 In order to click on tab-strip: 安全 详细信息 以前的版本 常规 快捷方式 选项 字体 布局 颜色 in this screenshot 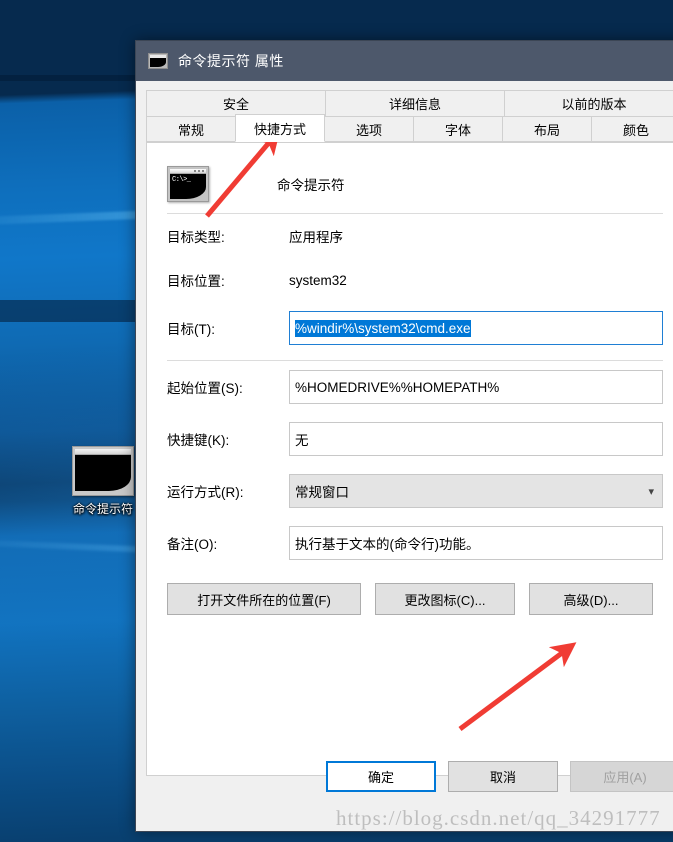, I will do `click(404, 111)`.